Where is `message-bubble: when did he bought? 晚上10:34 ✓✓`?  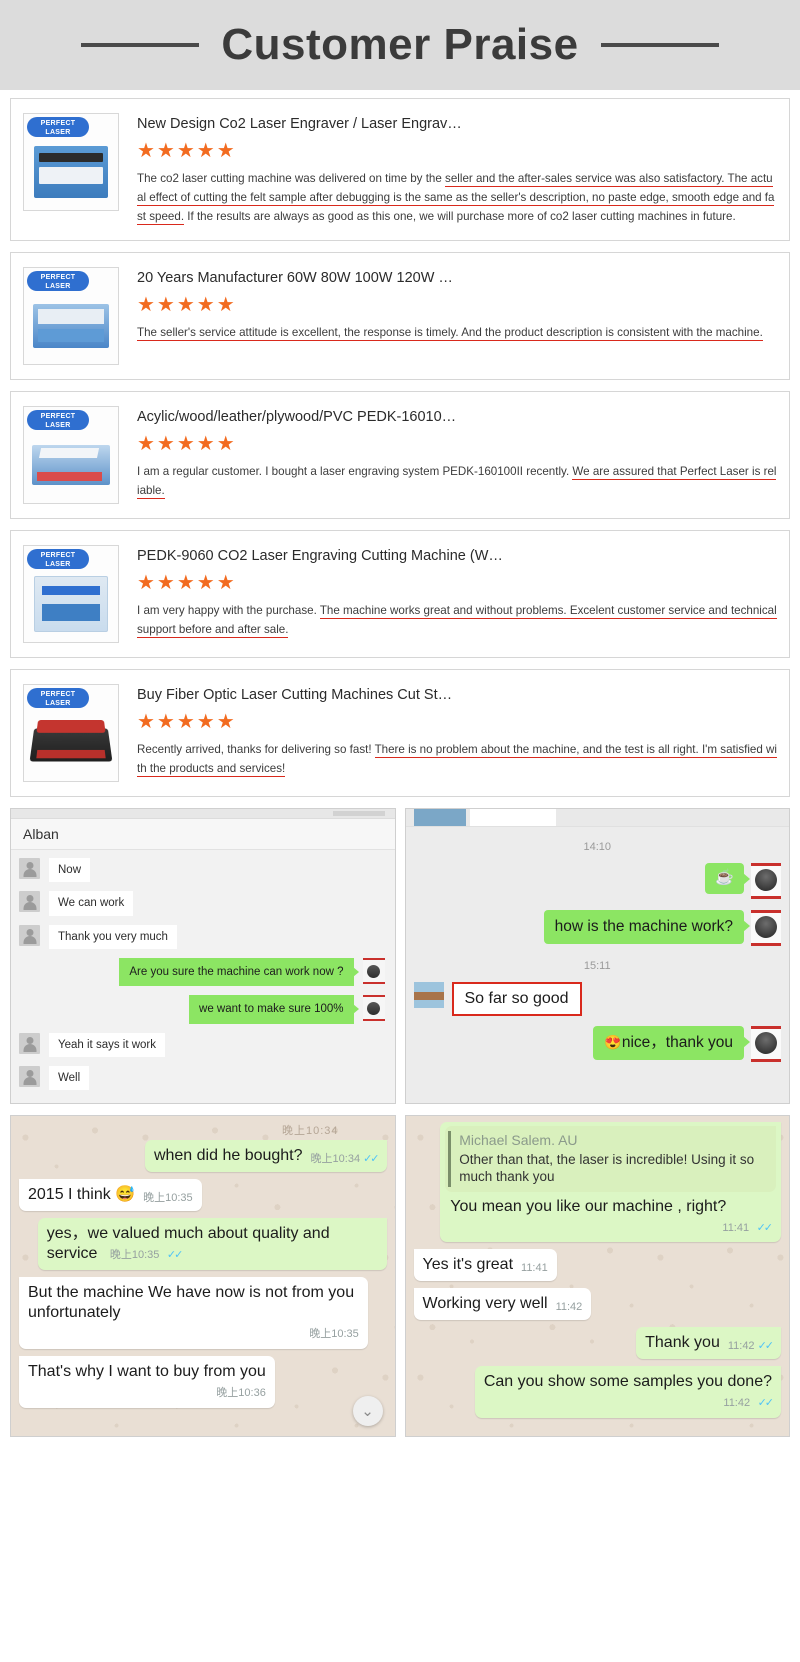
message-bubble: when did he bought? 晚上10:34 ✓✓ is located at coordinates (265, 1156).